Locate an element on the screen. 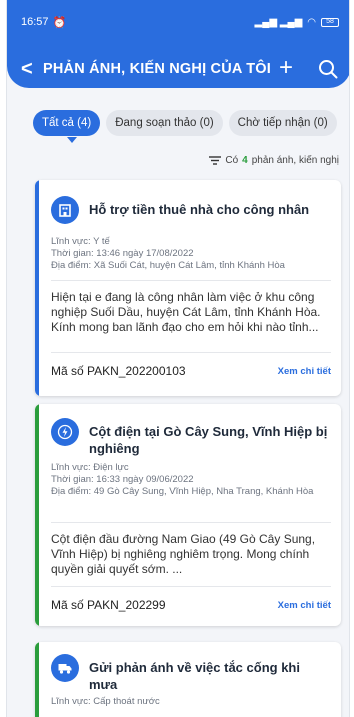 The height and width of the screenshot is (717, 354). count-suffix: phản ánh, kiến nghị is located at coordinates (295, 160).